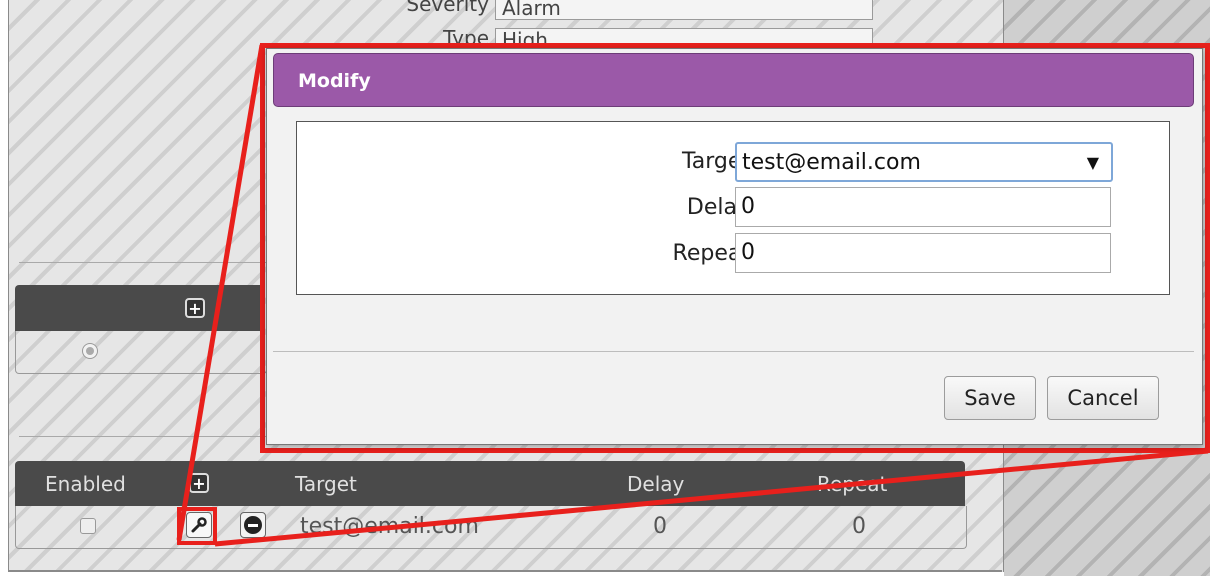  I want to click on wrench-highlight-box, so click(197, 526).